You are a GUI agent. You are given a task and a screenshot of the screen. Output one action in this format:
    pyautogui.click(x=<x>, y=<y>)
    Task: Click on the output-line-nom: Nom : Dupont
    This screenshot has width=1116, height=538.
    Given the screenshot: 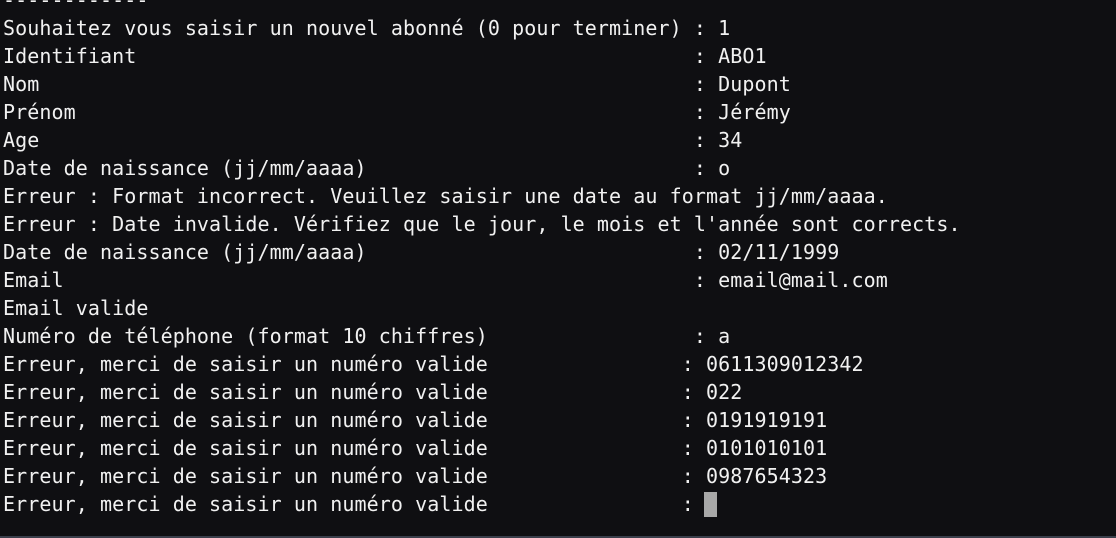 What is the action you would take?
    pyautogui.click(x=397, y=84)
    